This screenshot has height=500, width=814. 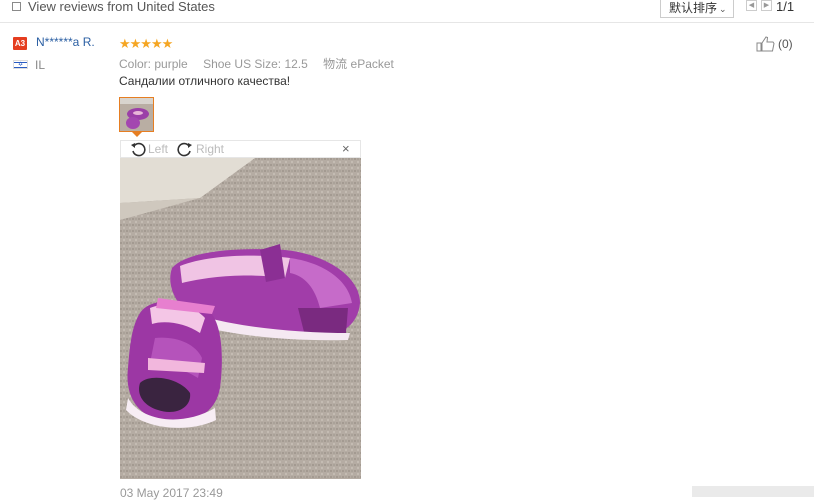 What do you see at coordinates (146, 43) in the screenshot?
I see `rating-stars: ★★★★★` at bounding box center [146, 43].